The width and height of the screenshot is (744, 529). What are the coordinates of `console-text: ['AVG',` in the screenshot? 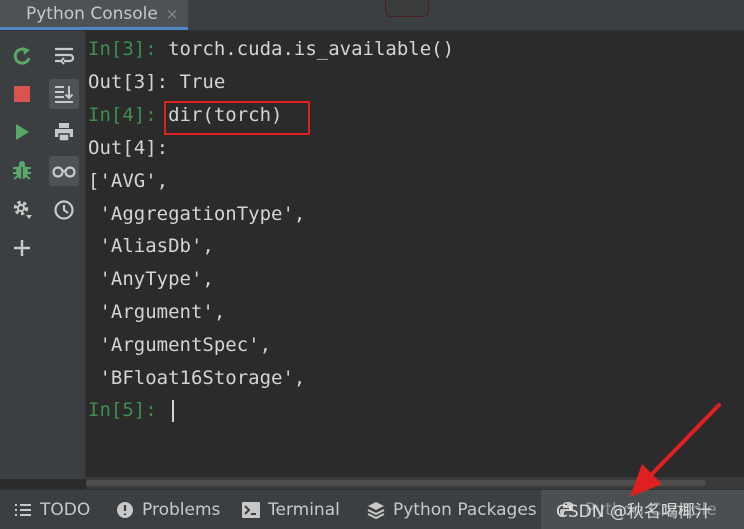 It's located at (128, 181).